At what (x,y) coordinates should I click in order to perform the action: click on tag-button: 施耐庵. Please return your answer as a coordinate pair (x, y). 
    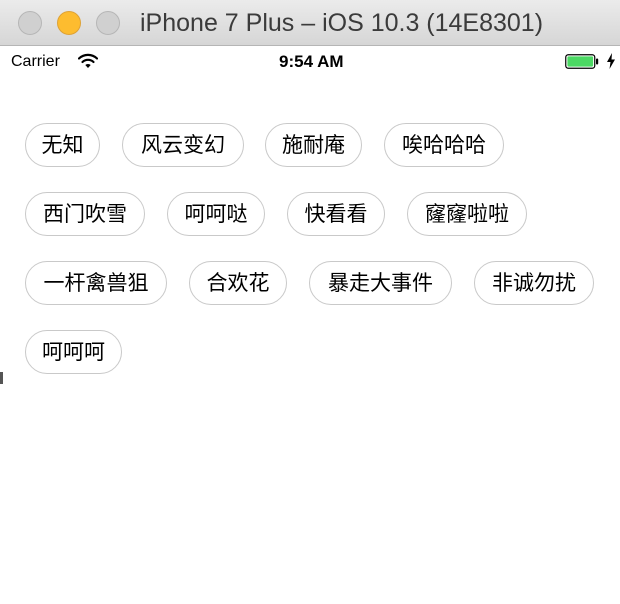
    Looking at the image, I should click on (313, 145).